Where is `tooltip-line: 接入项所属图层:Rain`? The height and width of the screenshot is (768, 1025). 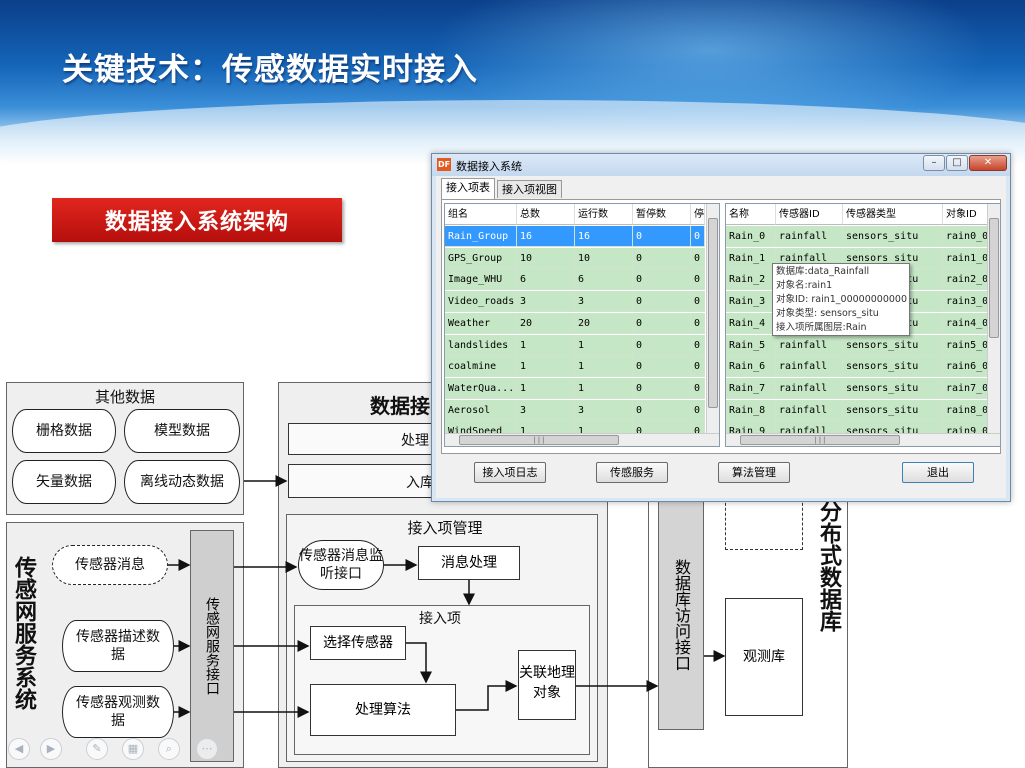 tooltip-line: 接入项所属图层:Rain is located at coordinates (821, 327).